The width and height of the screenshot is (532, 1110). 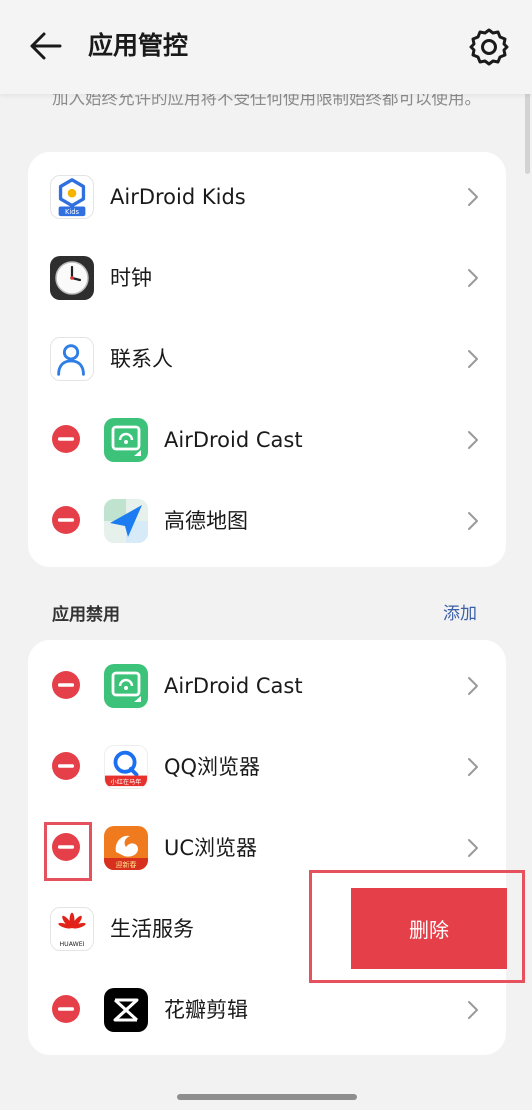 I want to click on petal-clip-icon, so click(x=126, y=1010).